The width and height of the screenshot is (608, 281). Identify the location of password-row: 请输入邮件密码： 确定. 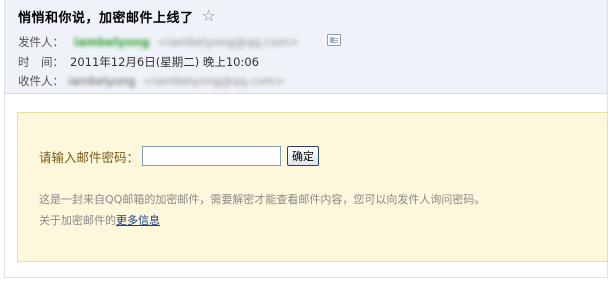
(179, 156).